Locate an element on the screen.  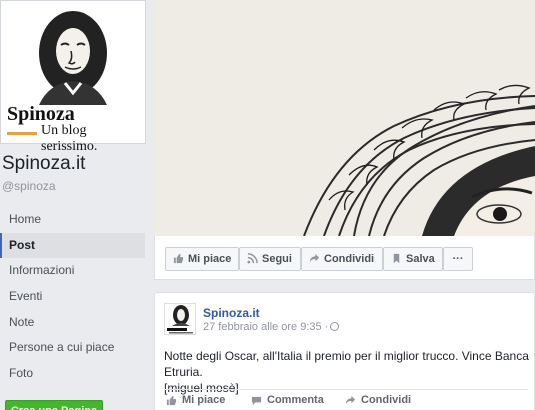
bookmark-icon is located at coordinates (396, 258).